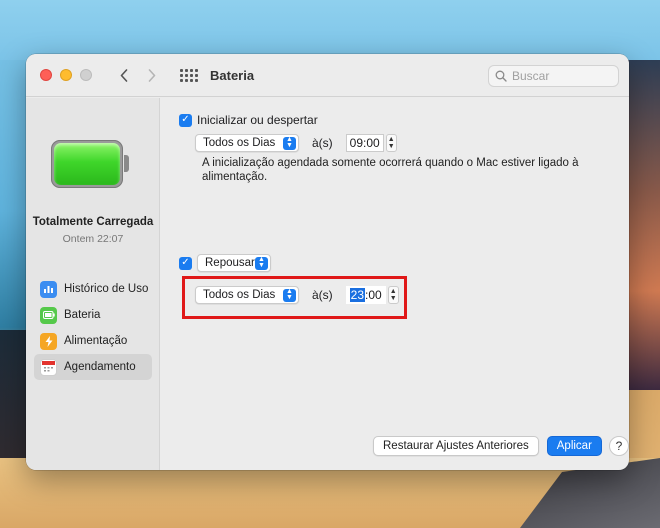 The width and height of the screenshot is (660, 528). I want to click on startup-row: ✓ Inicializar ou despertar, so click(248, 120).